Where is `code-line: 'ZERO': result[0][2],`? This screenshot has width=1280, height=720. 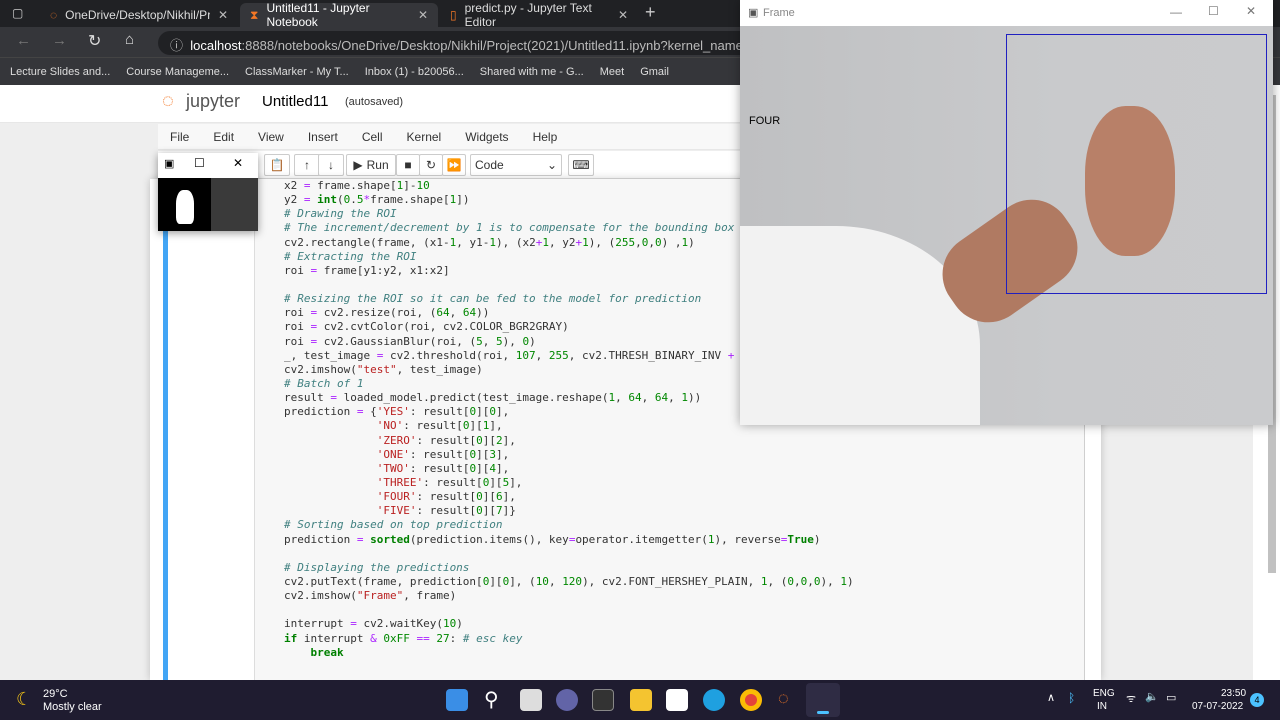
code-line: 'ZERO': result[0][2], is located at coordinates (446, 440).